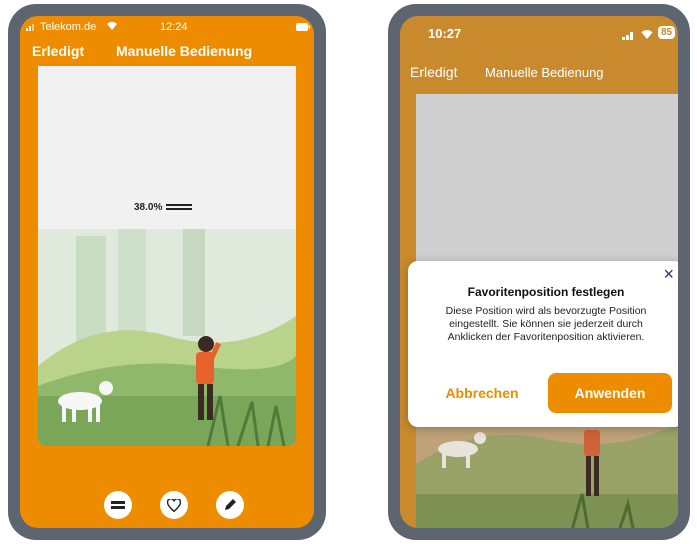  I want to click on heart-icon, so click(174, 505).